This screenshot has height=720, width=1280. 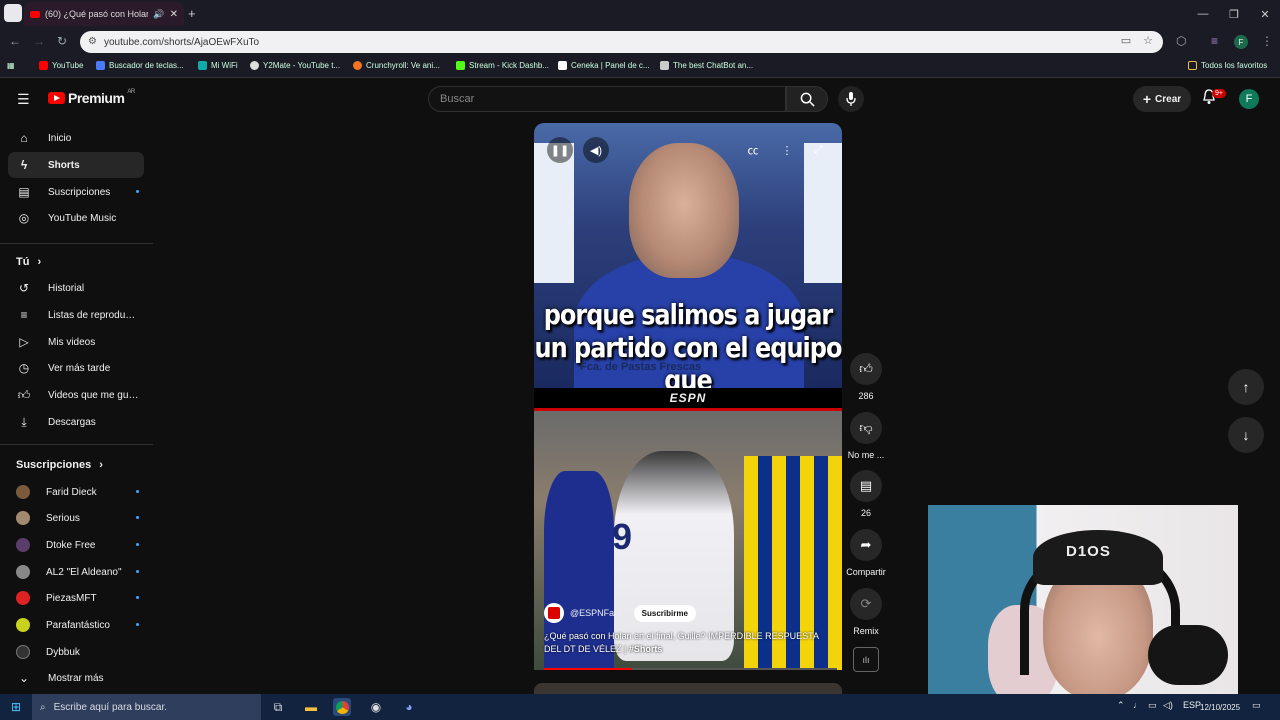 I want to click on remix-action: ⟳ Remix, so click(x=866, y=612).